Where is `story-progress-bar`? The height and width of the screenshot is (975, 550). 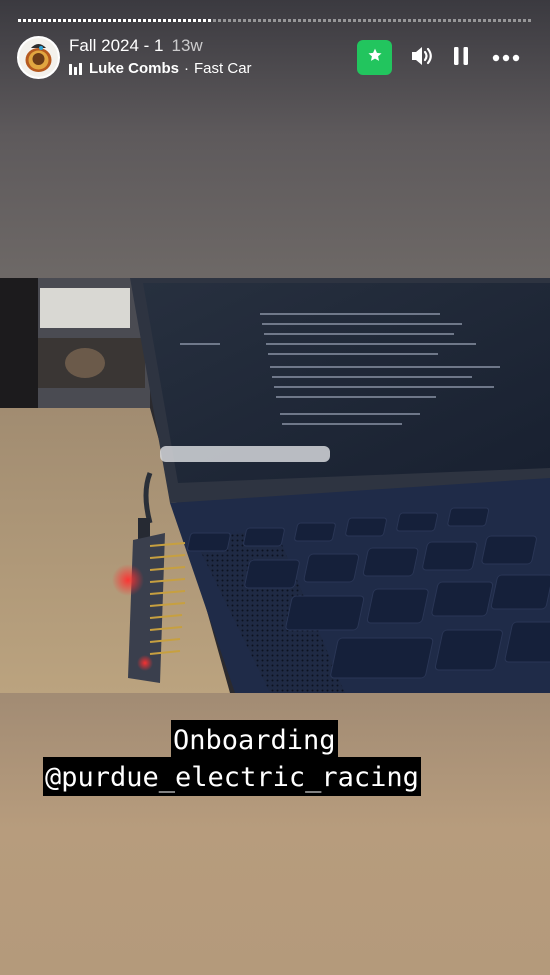 story-progress-bar is located at coordinates (275, 20).